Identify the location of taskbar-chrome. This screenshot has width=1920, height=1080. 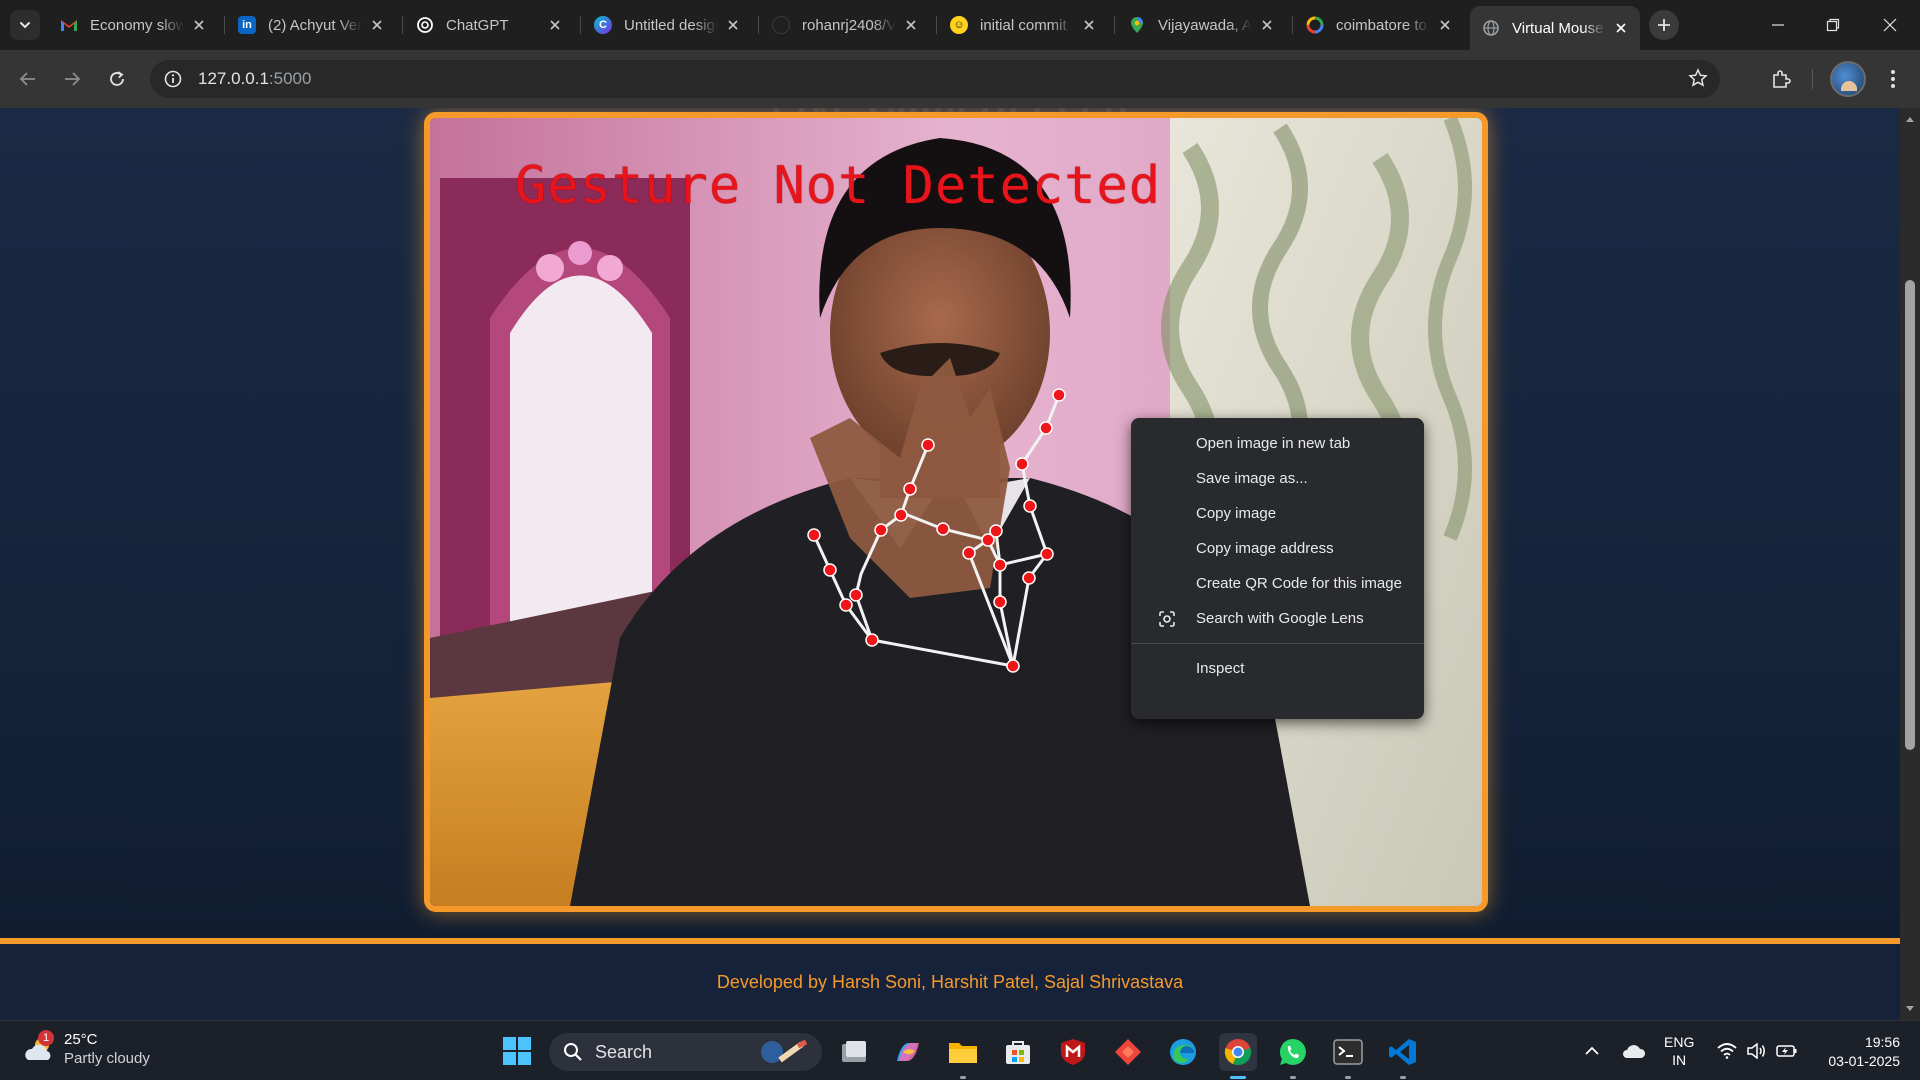
(1238, 1056).